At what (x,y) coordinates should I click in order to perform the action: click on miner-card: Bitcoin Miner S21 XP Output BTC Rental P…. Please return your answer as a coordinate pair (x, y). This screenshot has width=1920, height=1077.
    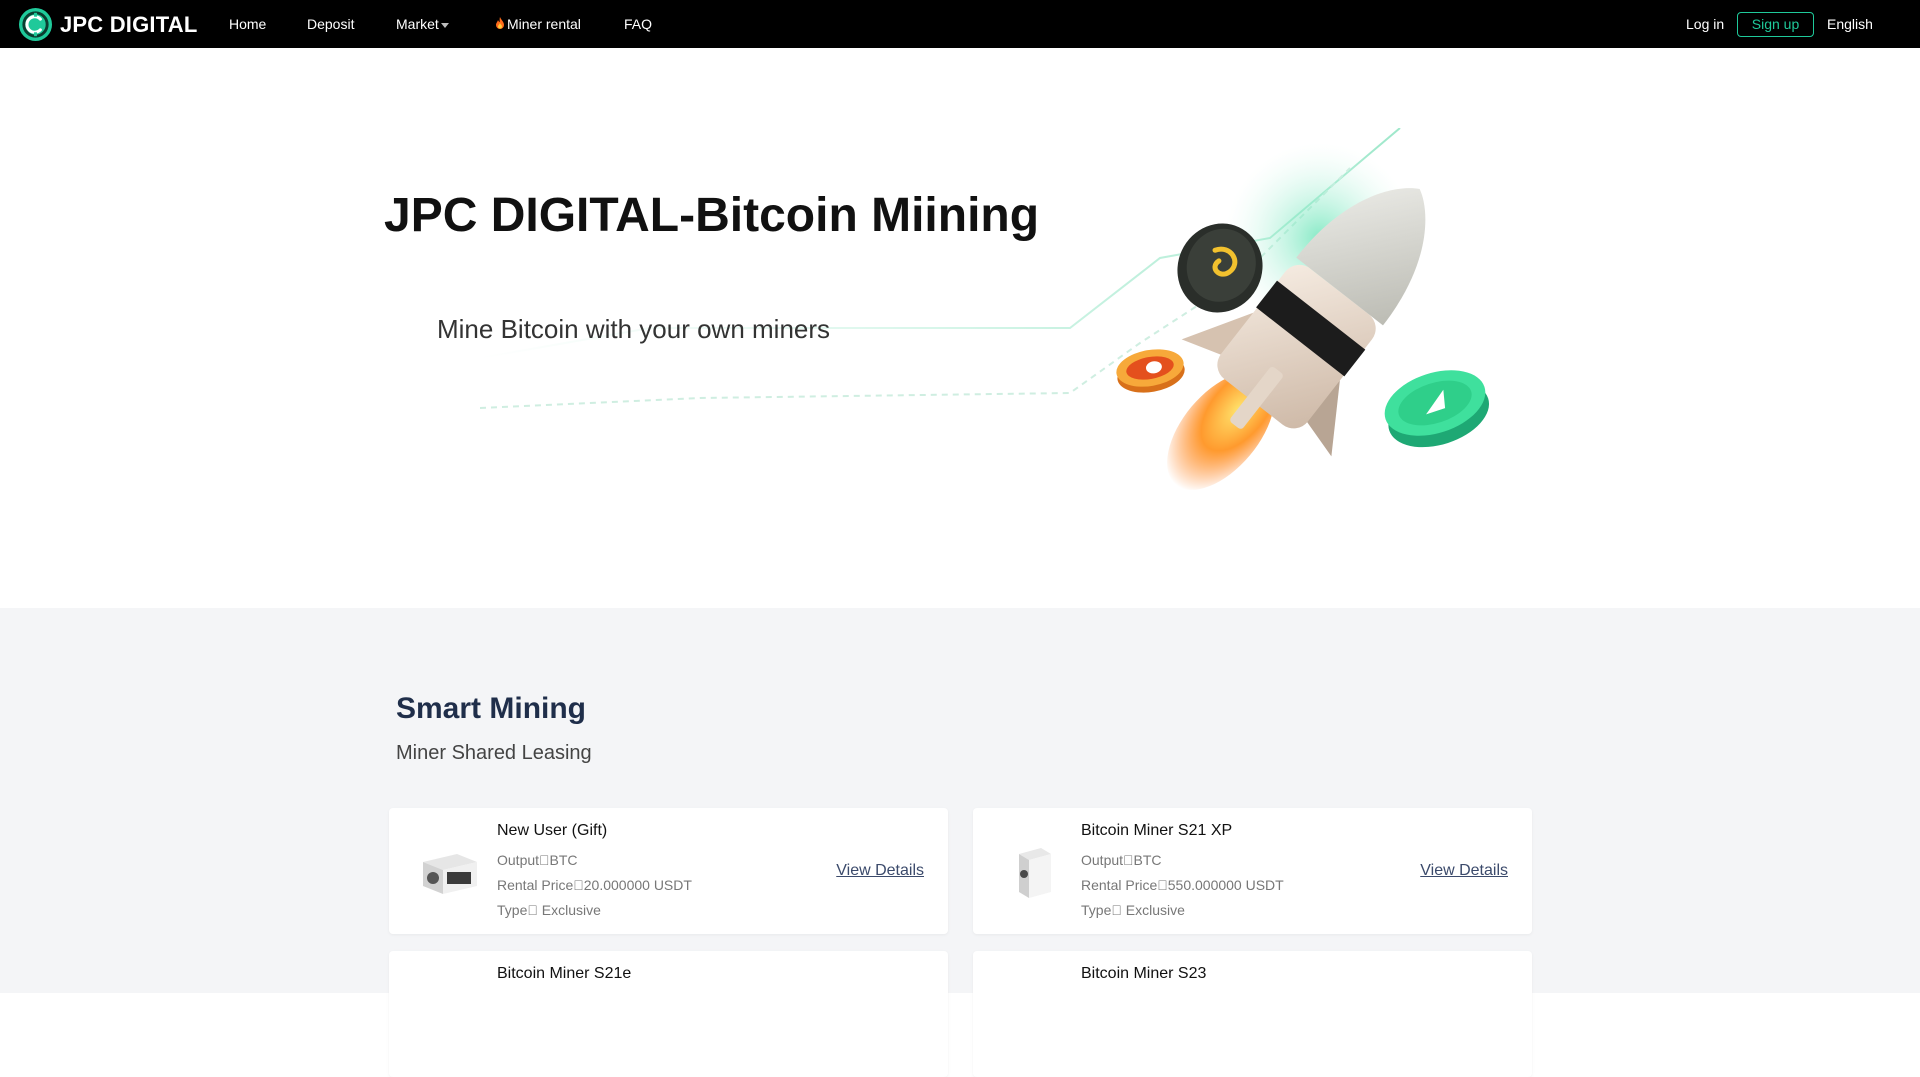
    Looking at the image, I should click on (1252, 871).